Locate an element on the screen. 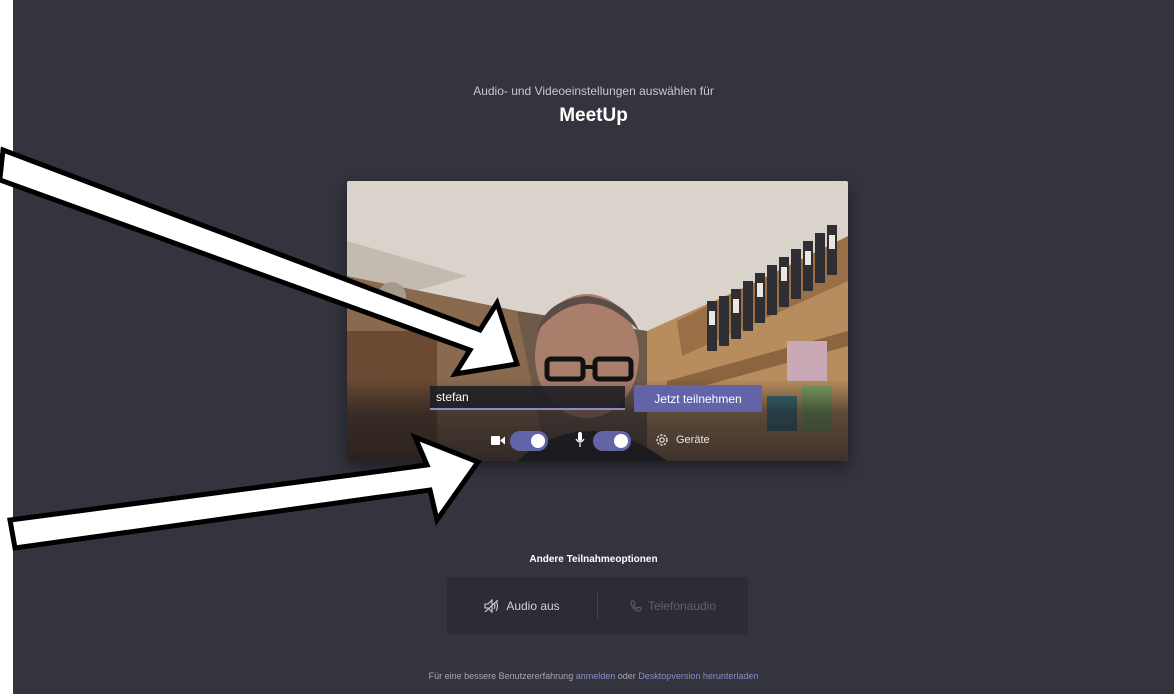  footer-prefix: Für eine bessere Benutzererfahrung is located at coordinates (501, 676).